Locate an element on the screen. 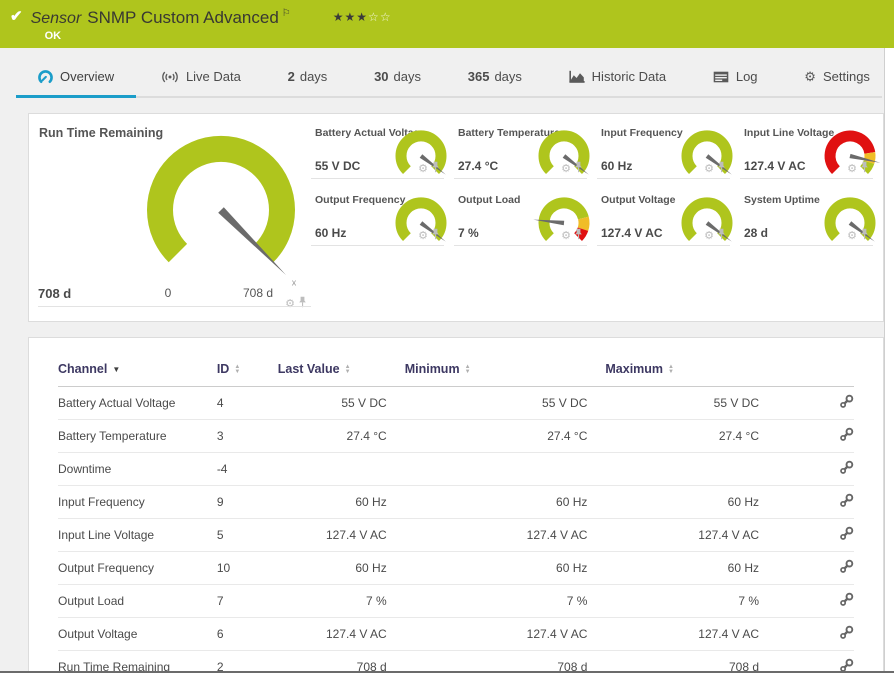 This screenshot has height=673, width=894. channel-name: Battery Temperature is located at coordinates (137, 436).